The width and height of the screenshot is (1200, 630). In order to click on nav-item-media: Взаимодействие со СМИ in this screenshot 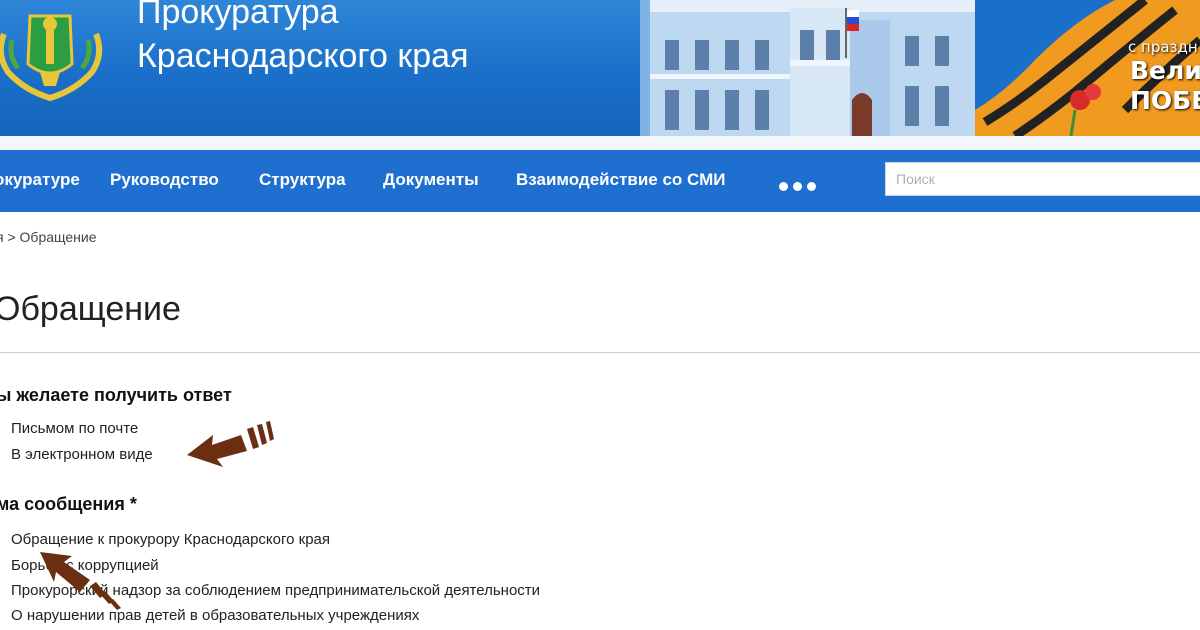, I will do `click(620, 180)`.